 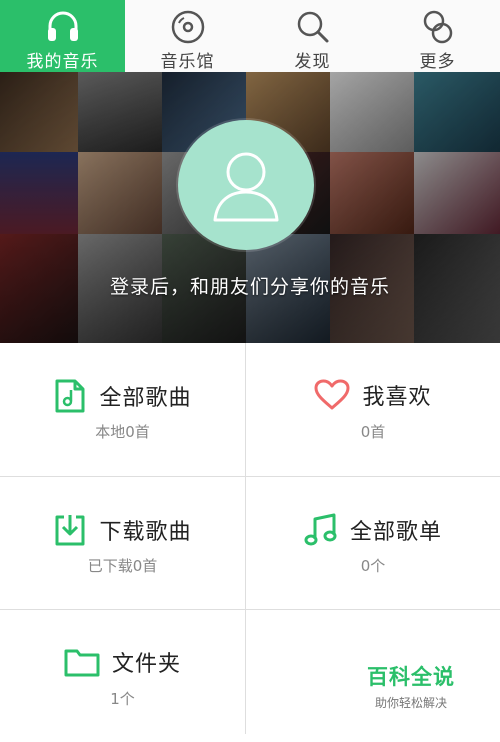 What do you see at coordinates (397, 397) in the screenshot?
I see `cell-title: 我喜欢` at bounding box center [397, 397].